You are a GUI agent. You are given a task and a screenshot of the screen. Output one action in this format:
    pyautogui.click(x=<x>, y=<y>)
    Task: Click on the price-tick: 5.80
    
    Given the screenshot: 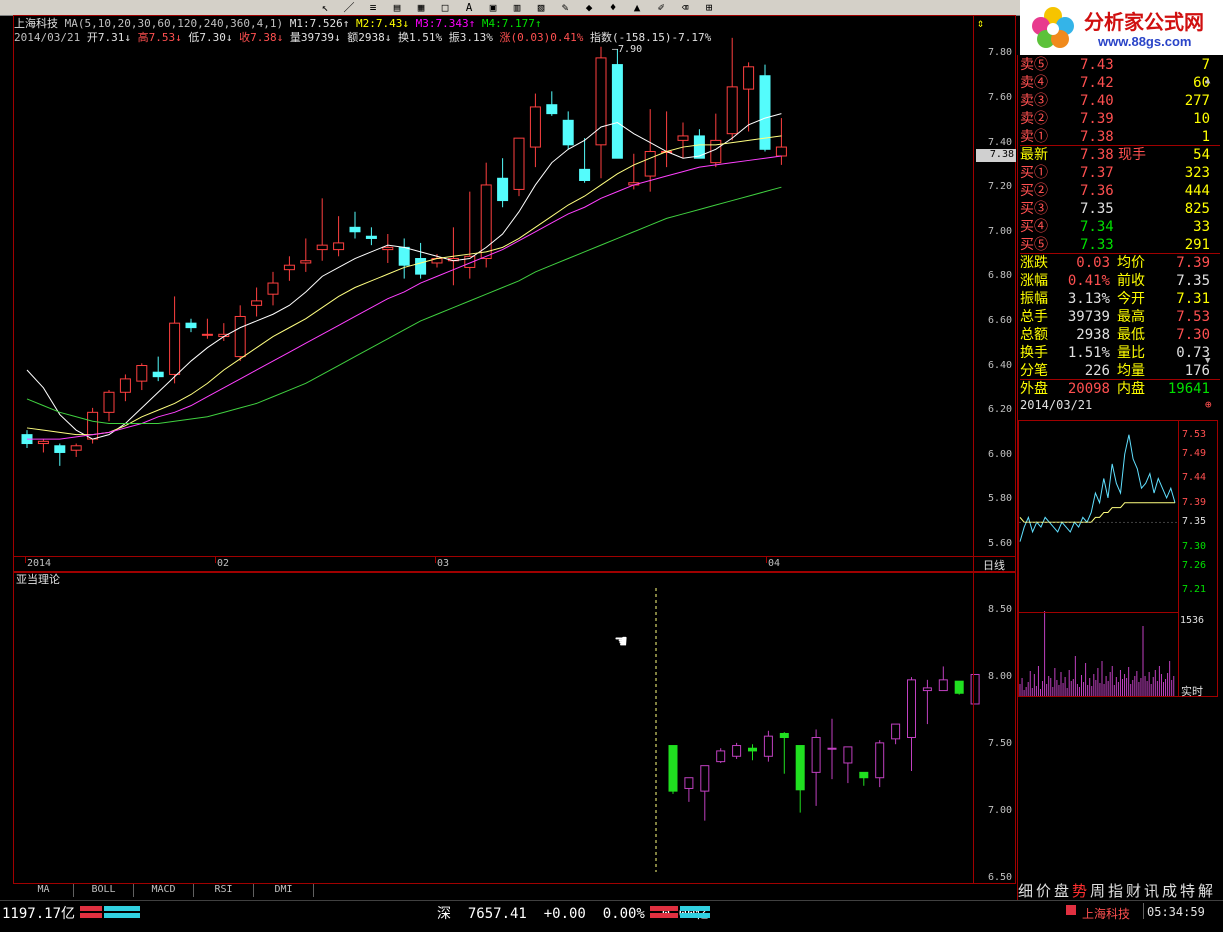 What is the action you would take?
    pyautogui.click(x=1000, y=499)
    